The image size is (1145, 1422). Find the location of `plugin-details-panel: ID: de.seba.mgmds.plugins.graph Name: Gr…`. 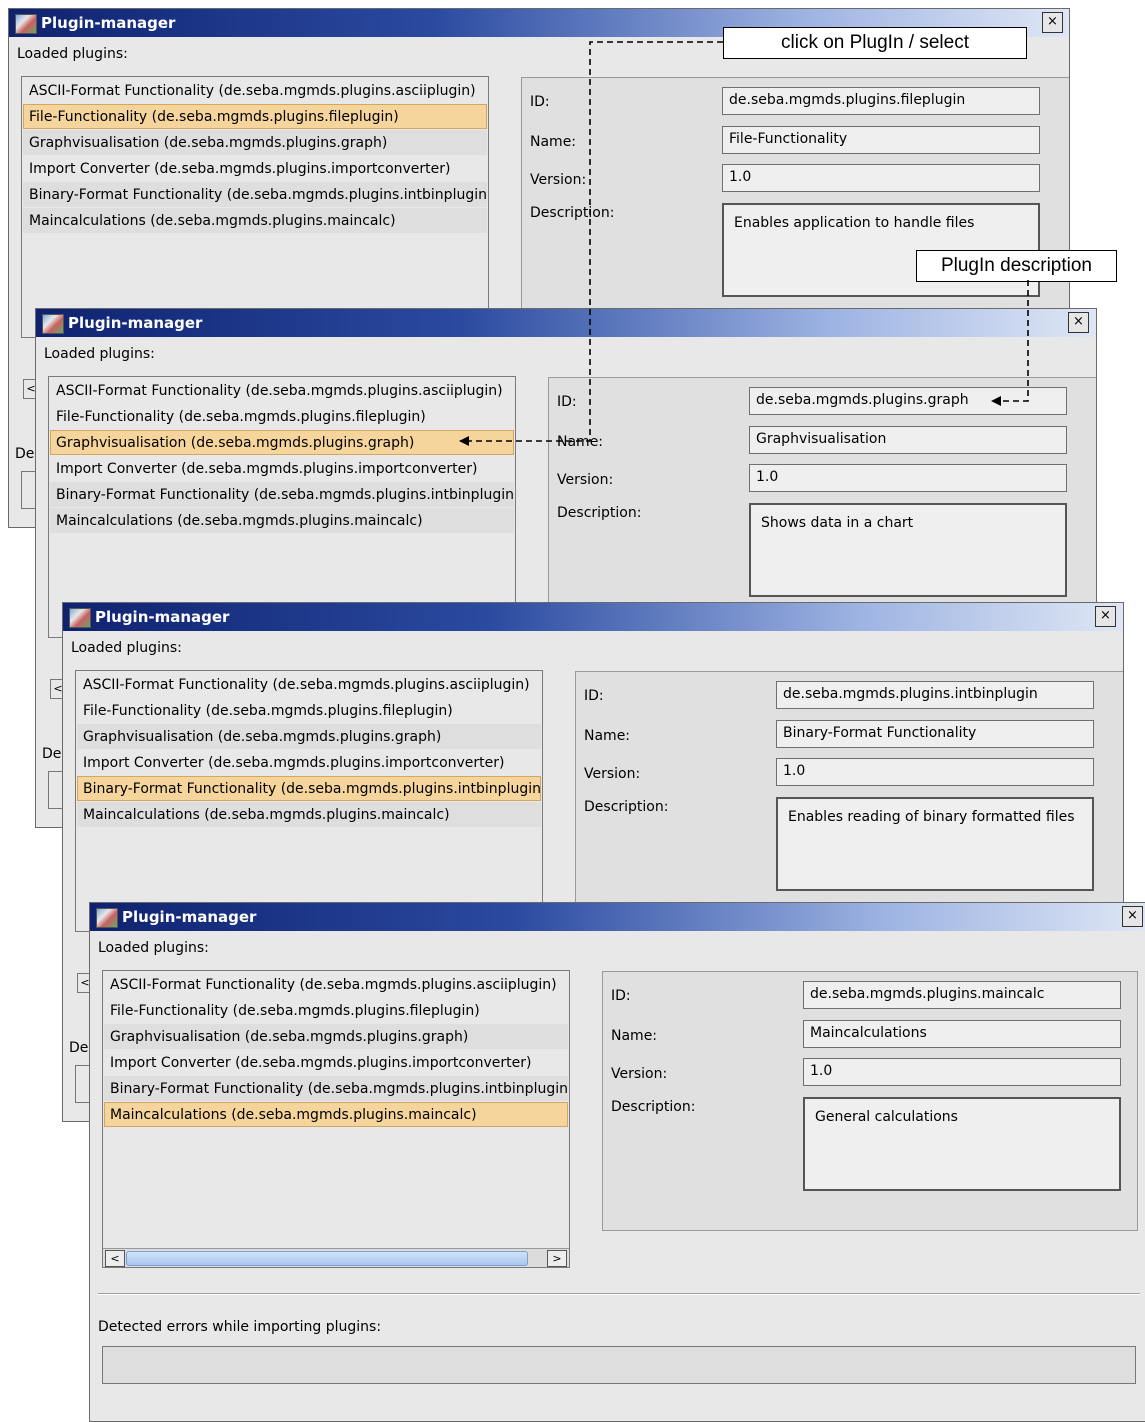

plugin-details-panel: ID: de.seba.mgmds.plugins.graph Name: Gr… is located at coordinates (822, 498).